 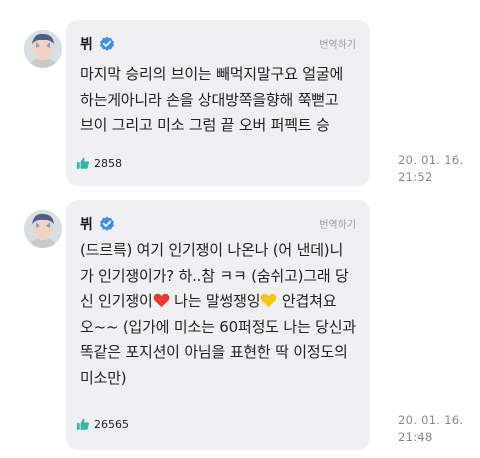 I want to click on timestamp-time: 21:48, so click(x=415, y=437).